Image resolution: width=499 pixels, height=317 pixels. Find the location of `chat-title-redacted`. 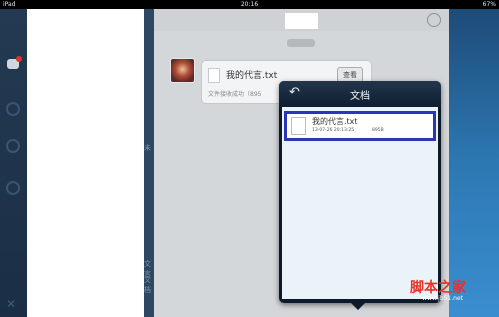

chat-title-redacted is located at coordinates (301, 21).